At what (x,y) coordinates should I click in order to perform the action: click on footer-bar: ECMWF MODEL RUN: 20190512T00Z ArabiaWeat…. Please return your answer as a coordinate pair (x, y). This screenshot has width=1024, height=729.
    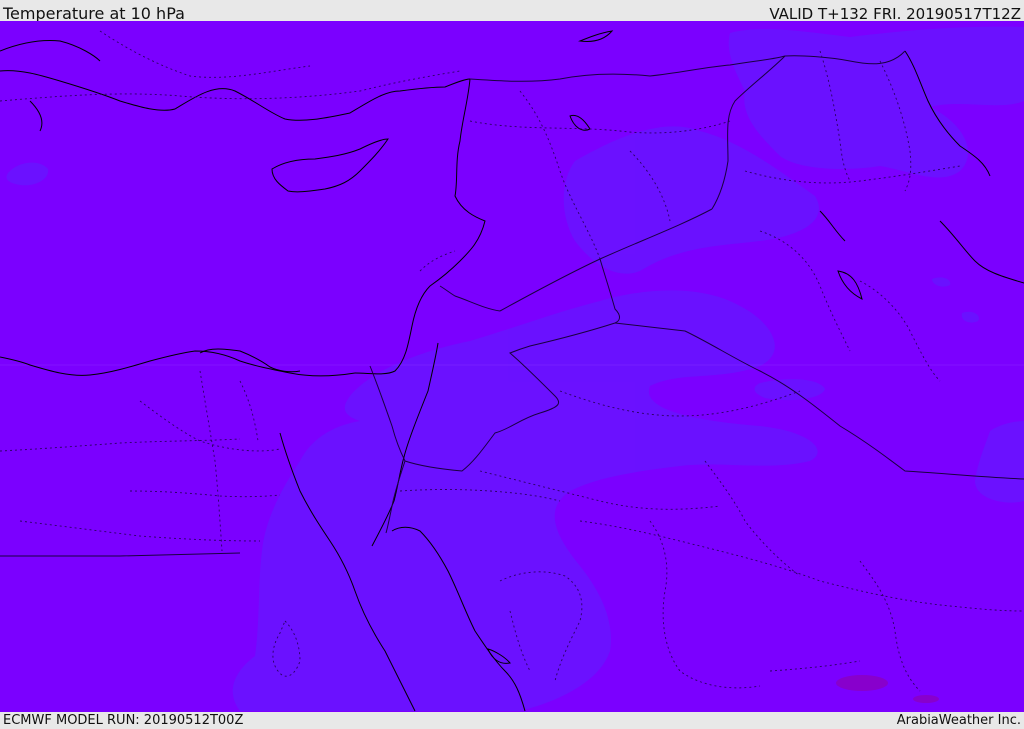
    Looking at the image, I should click on (512, 720).